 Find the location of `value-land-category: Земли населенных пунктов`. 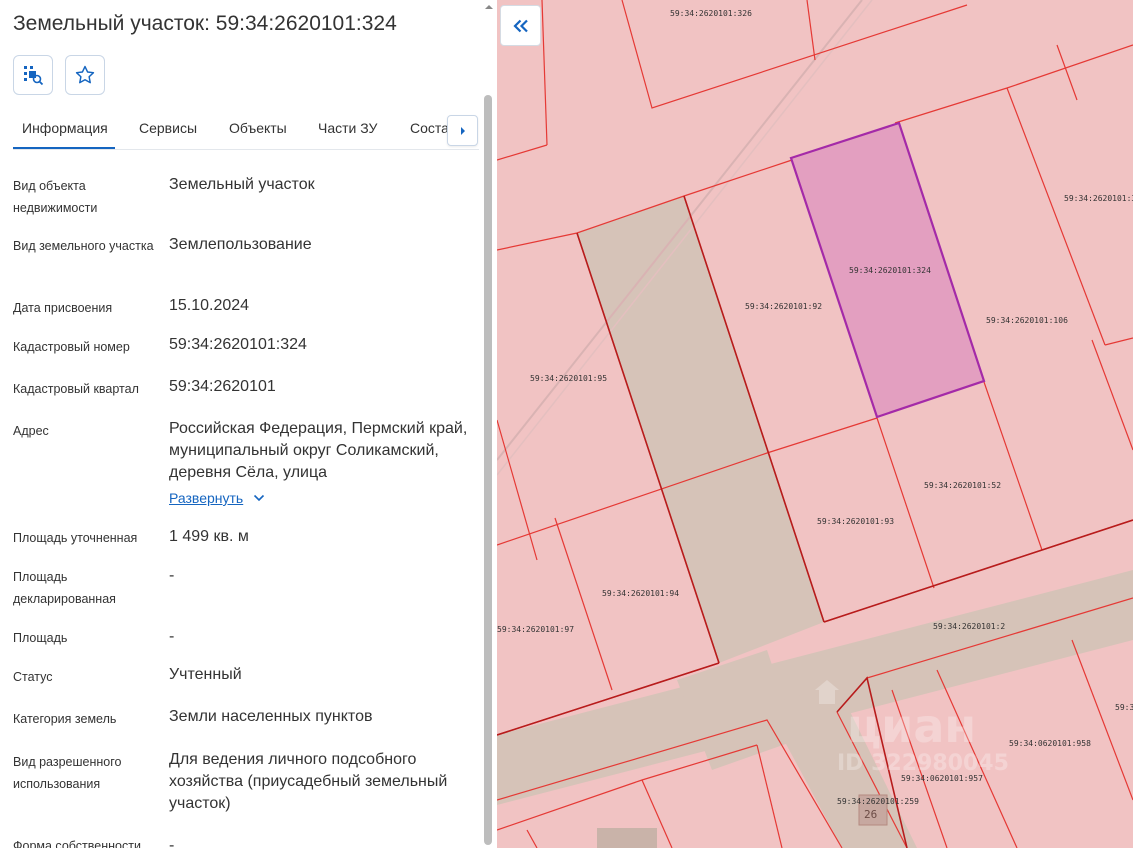

value-land-category: Земли населенных пунктов is located at coordinates (271, 716).